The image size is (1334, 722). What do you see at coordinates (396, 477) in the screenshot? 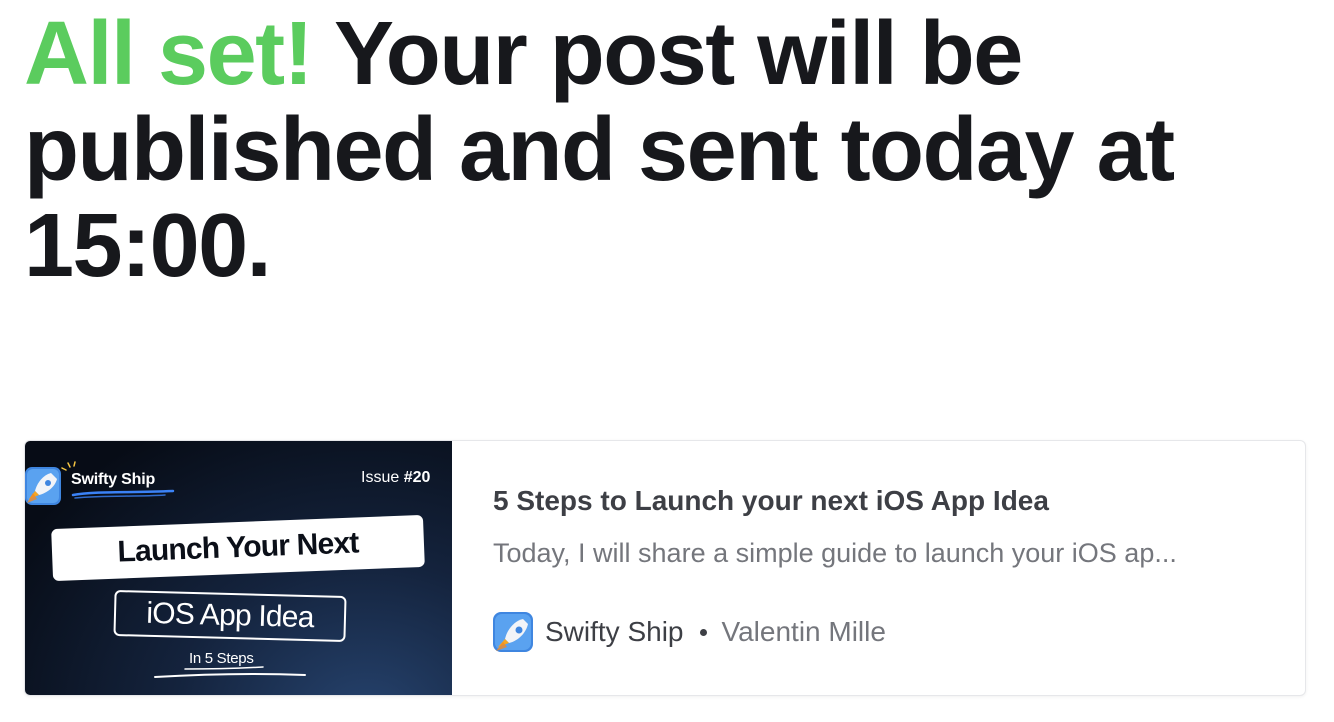
I see `thumbnail-issue: Issue #20` at bounding box center [396, 477].